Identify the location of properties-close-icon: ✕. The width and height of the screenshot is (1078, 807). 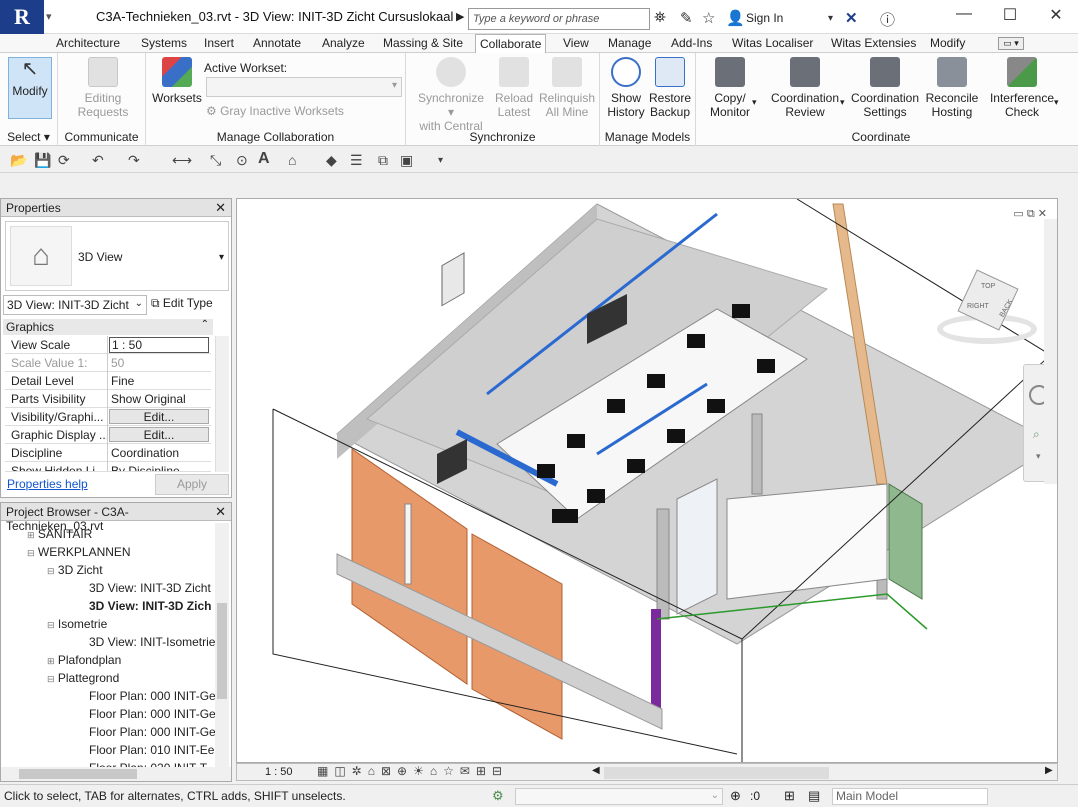
(220, 208).